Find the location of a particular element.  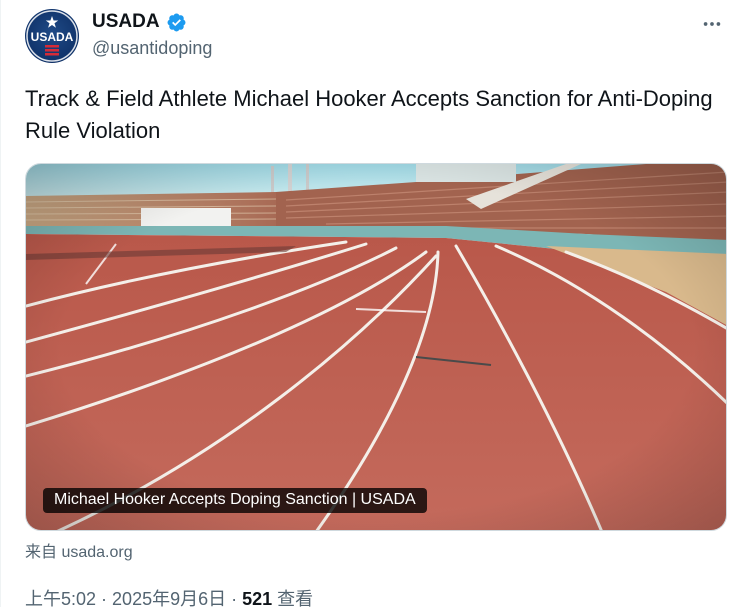

verified-badge-icon is located at coordinates (176, 22).